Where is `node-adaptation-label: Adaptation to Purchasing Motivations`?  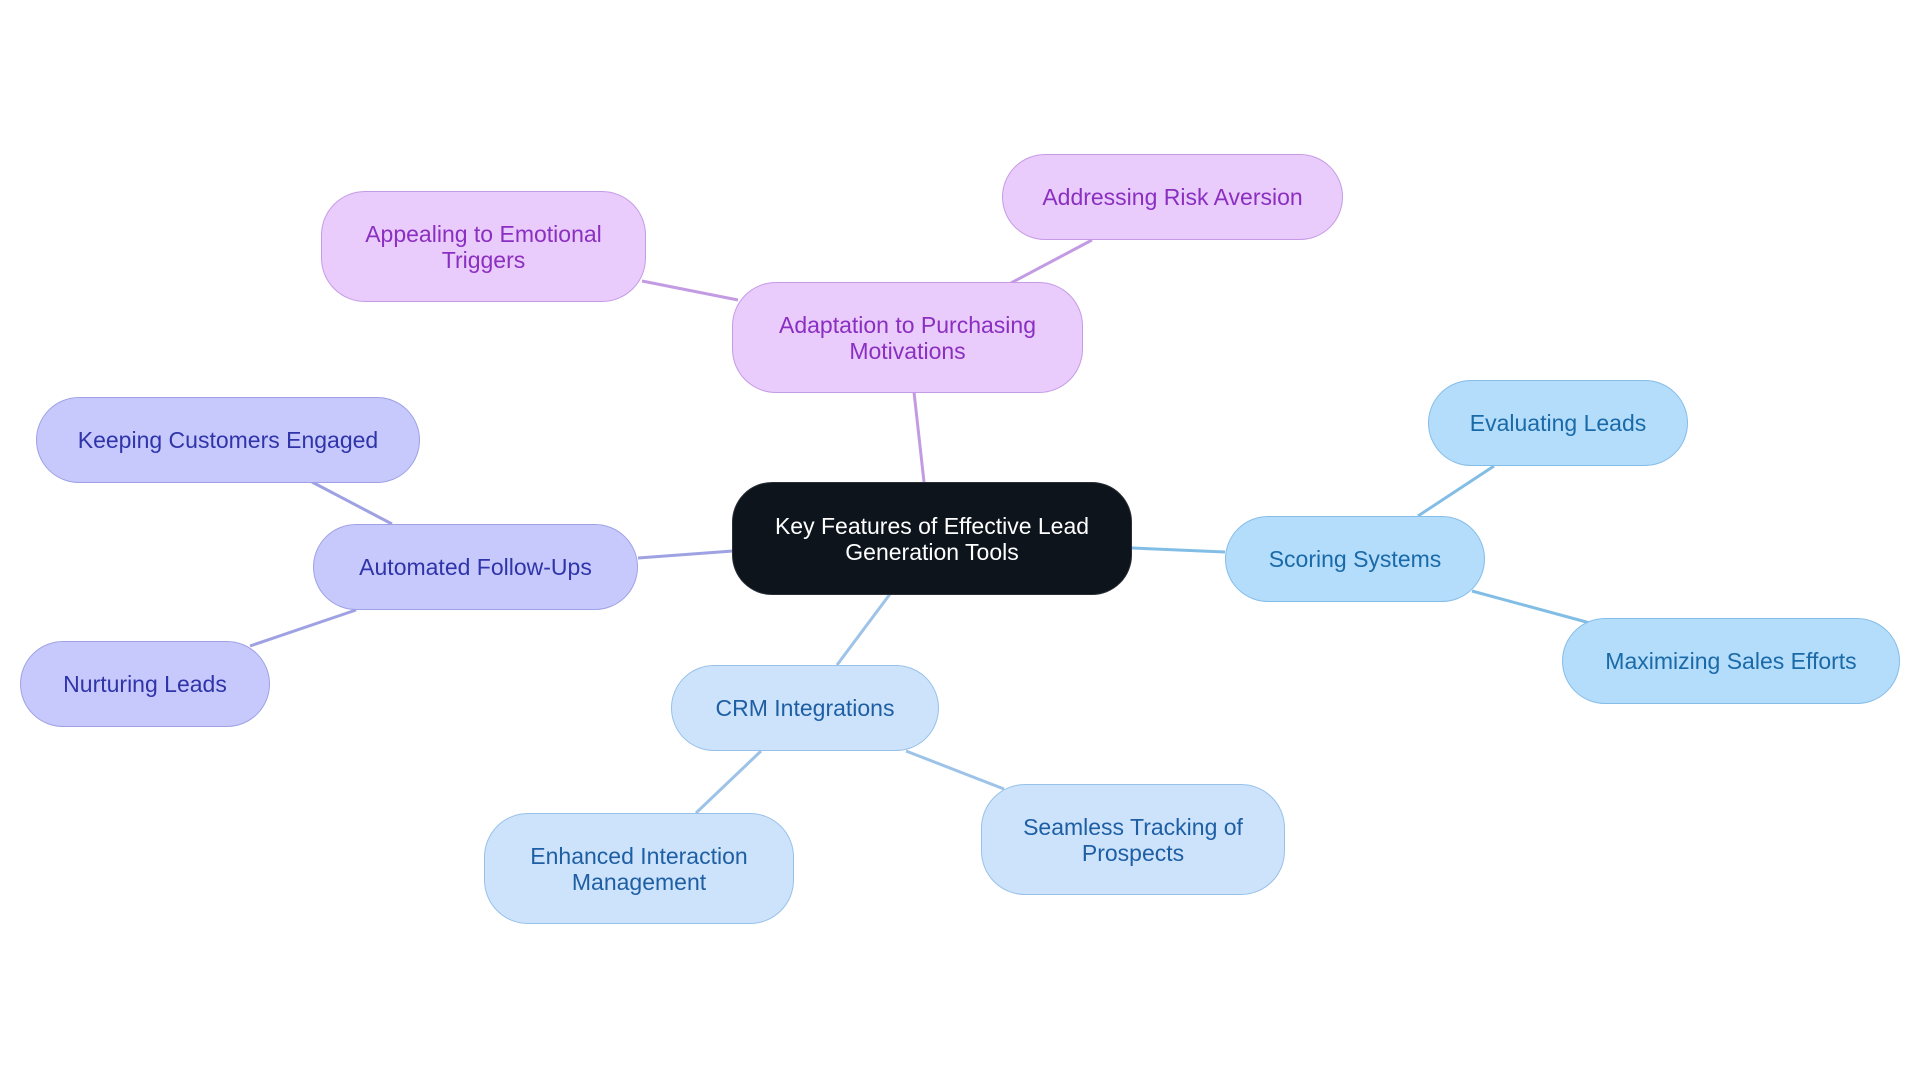
node-adaptation-label: Adaptation to Purchasing Motivations is located at coordinates (907, 337).